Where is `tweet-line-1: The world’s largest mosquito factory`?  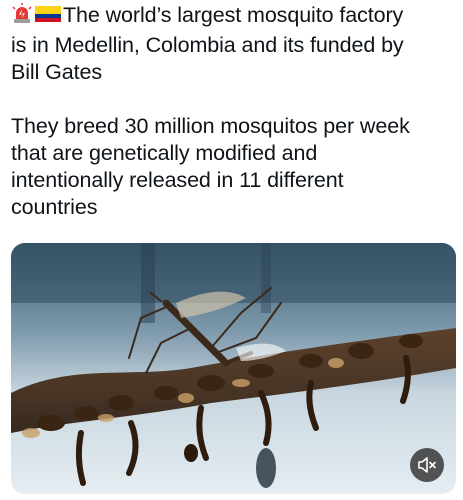 tweet-line-1: The world’s largest mosquito factory is located at coordinates (231, 17).